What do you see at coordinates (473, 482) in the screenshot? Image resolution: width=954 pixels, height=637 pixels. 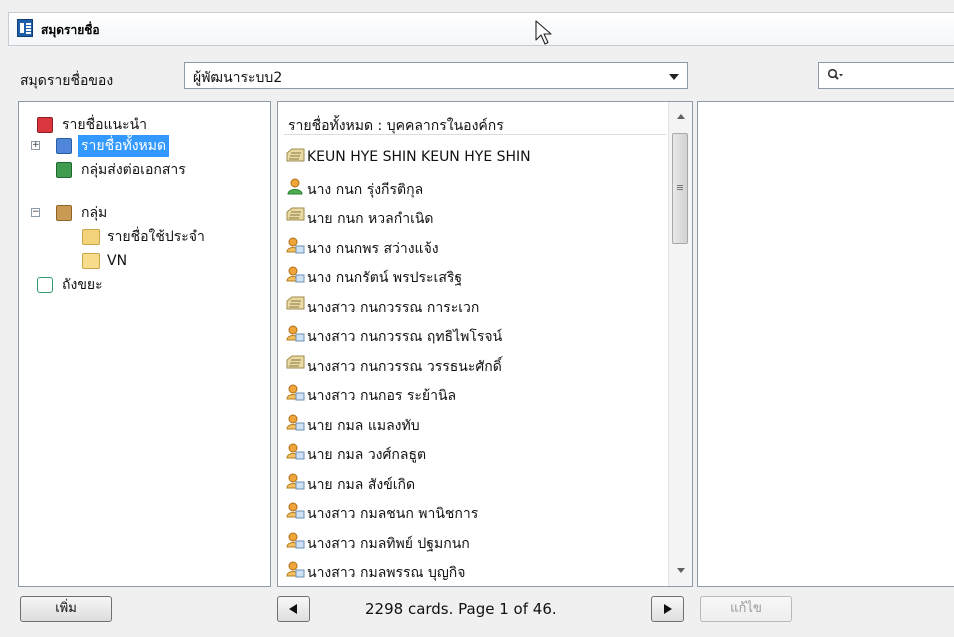 I see `list-item: นาย กมล สังข์เกิด` at bounding box center [473, 482].